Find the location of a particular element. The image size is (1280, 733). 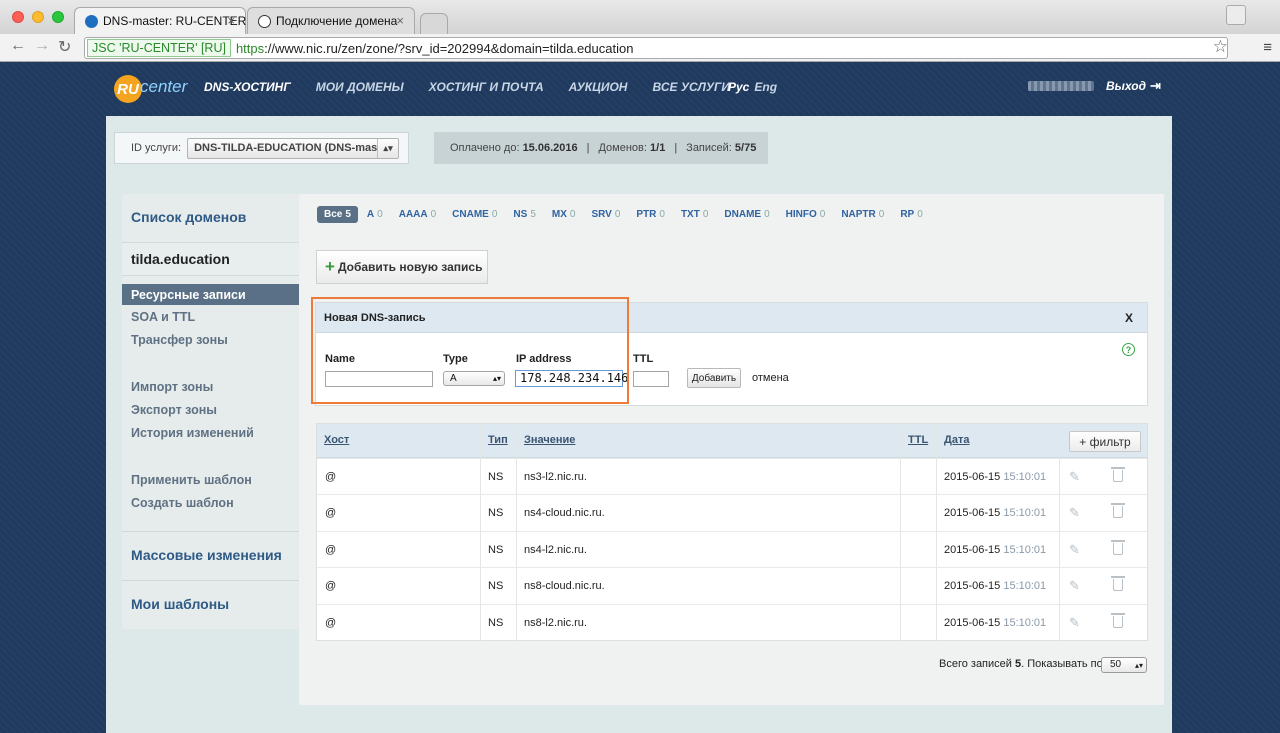

cancel-link: отмена is located at coordinates (770, 378).